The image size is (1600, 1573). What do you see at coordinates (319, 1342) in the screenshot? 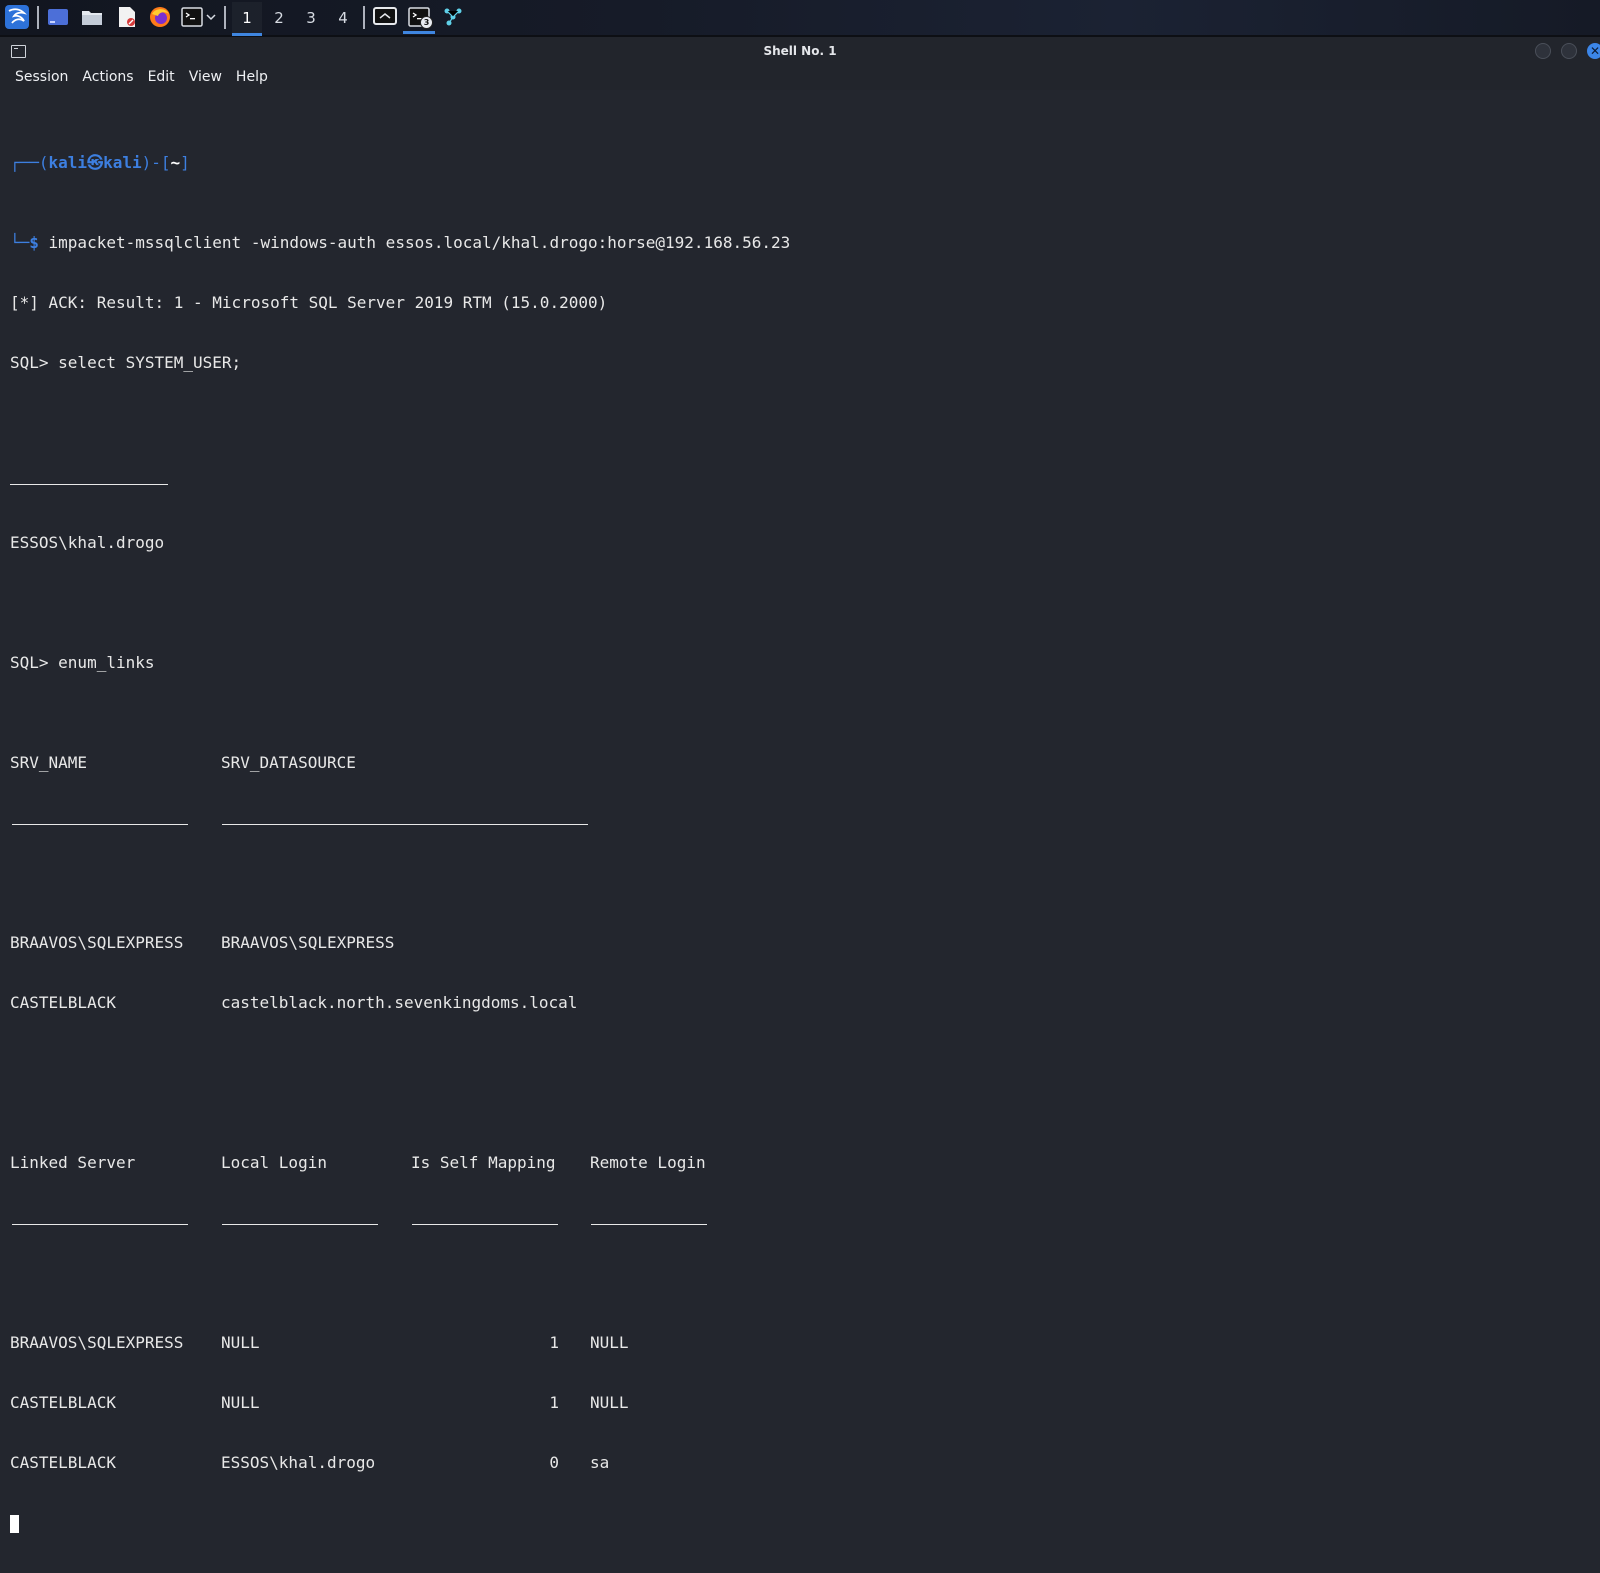
I see `table-row: BRAAVOS\SQLEXPRESS NULL 1 NULL` at bounding box center [319, 1342].